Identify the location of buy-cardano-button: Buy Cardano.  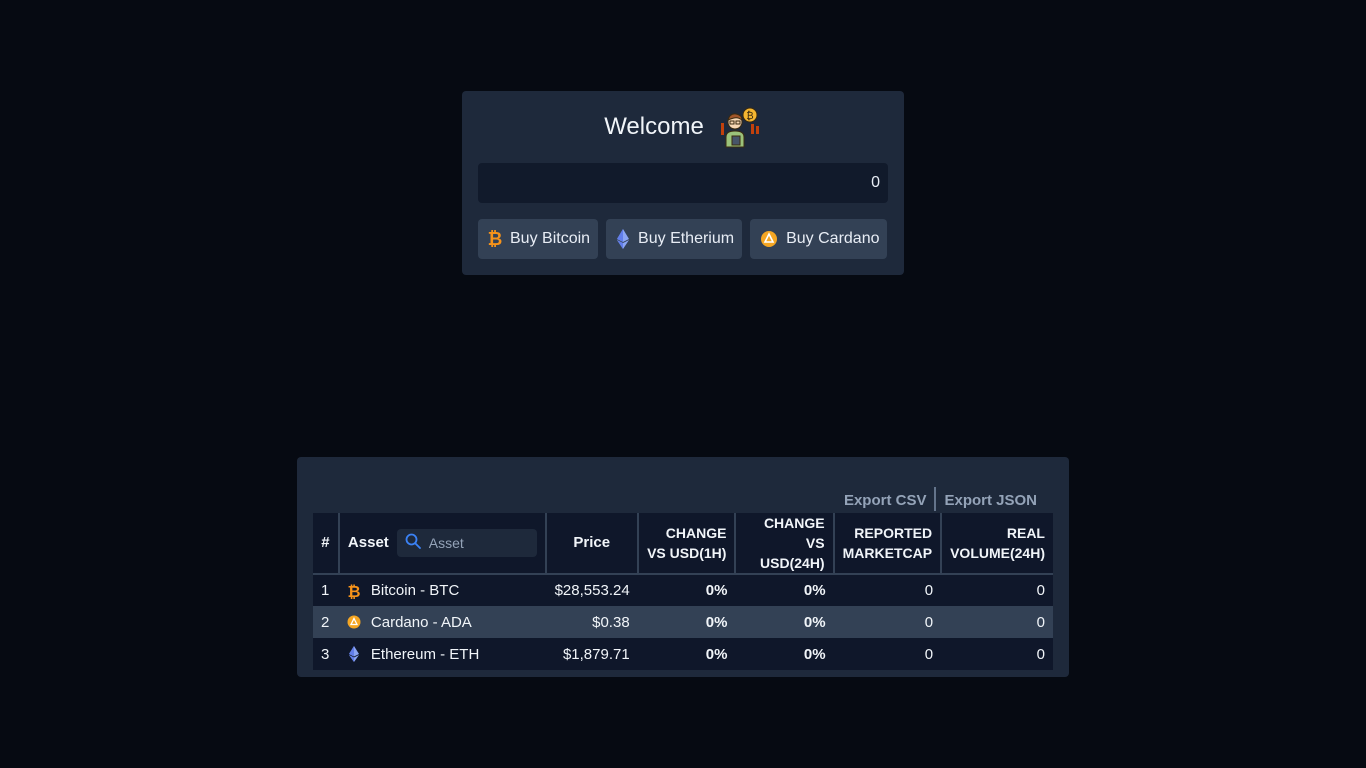
(819, 239).